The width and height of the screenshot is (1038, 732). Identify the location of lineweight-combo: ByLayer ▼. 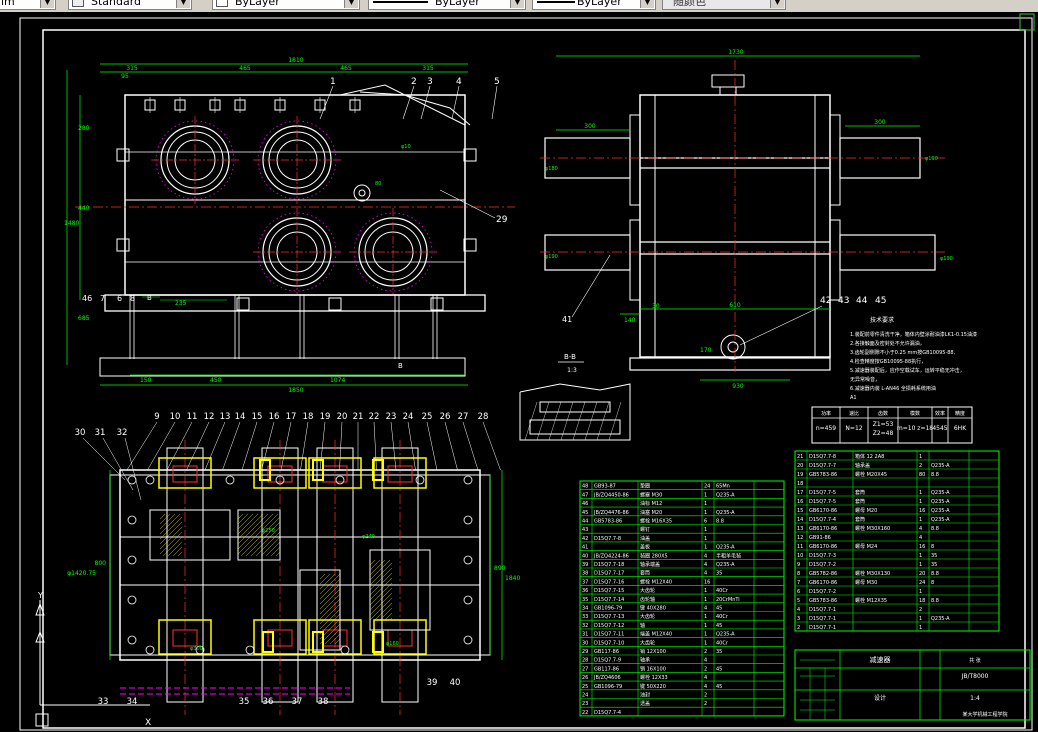
(594, 5).